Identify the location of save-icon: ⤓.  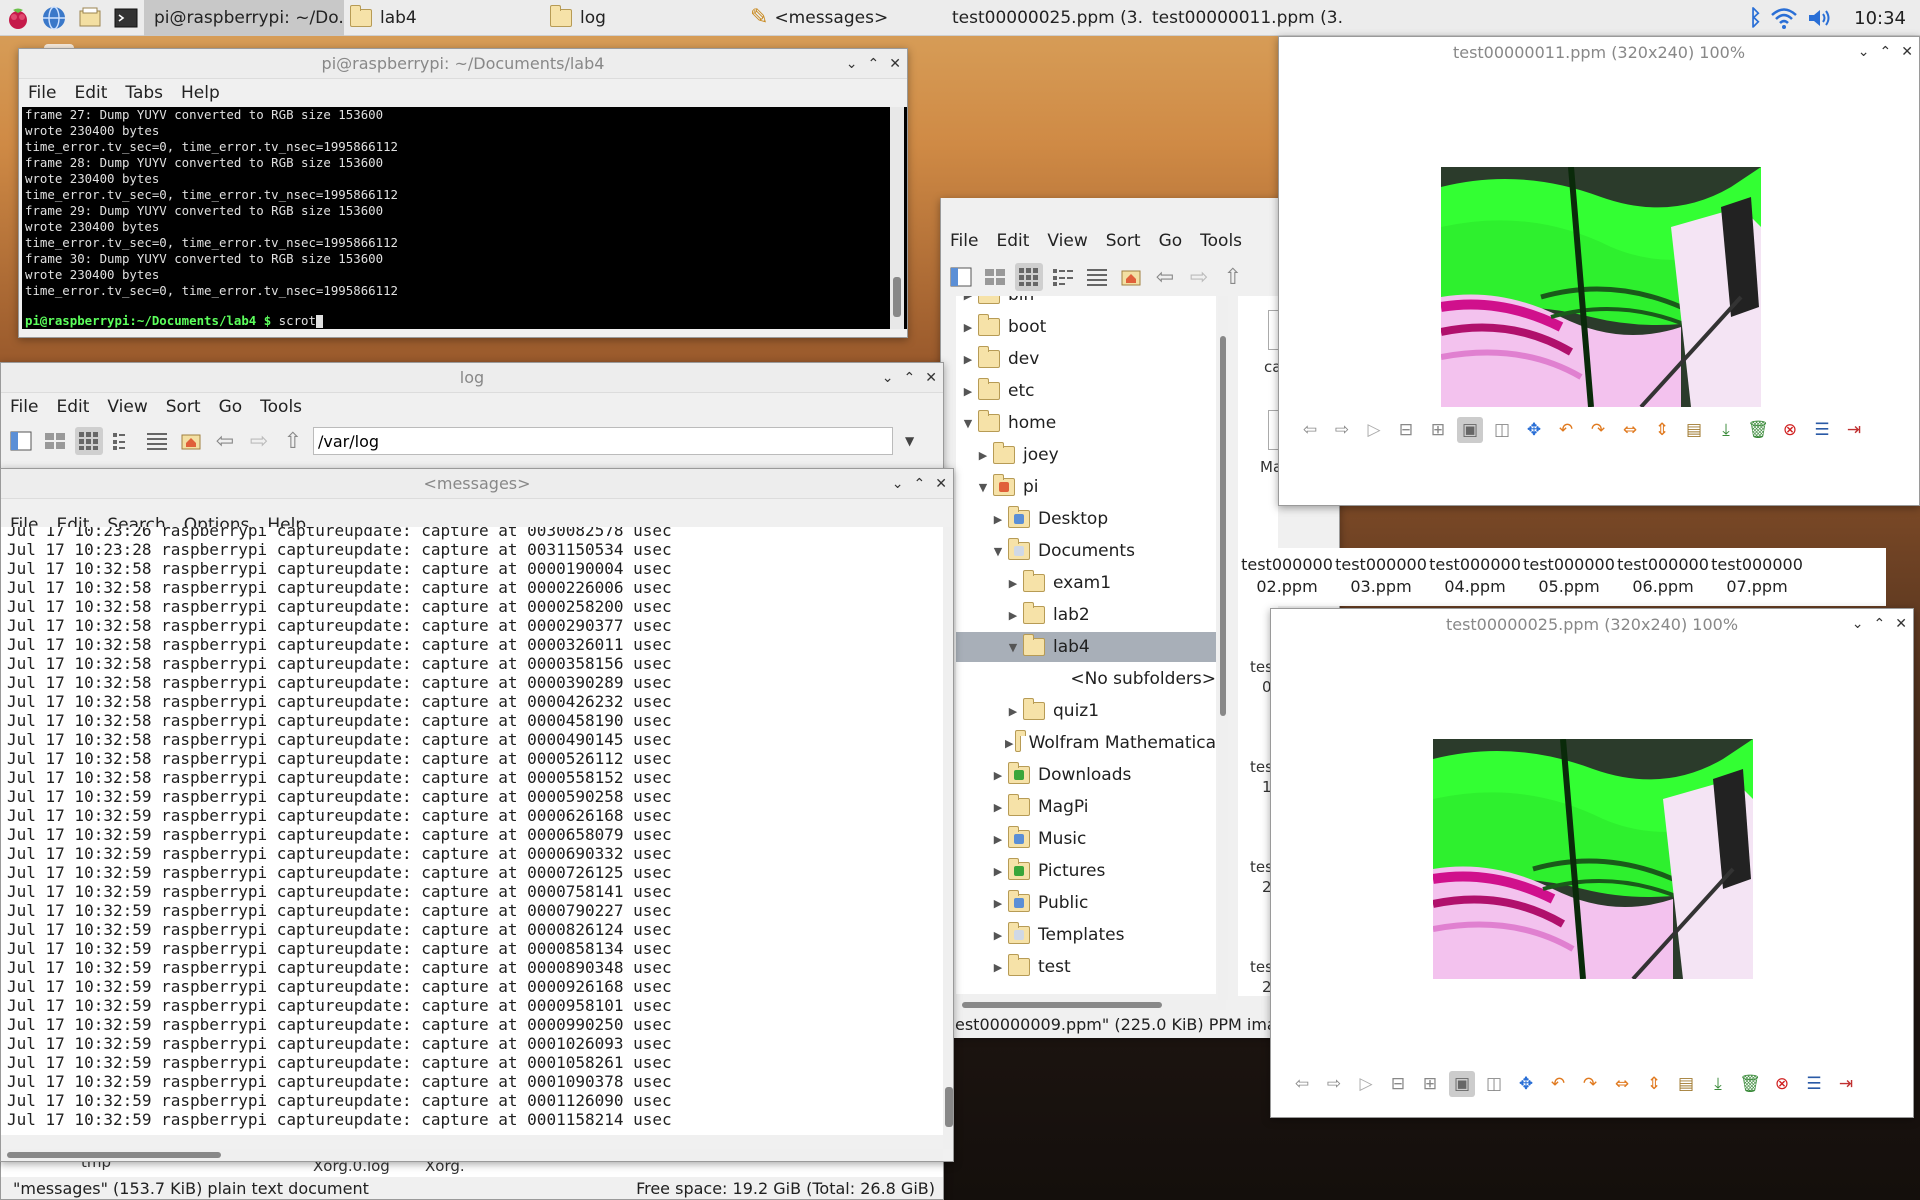
(1726, 430).